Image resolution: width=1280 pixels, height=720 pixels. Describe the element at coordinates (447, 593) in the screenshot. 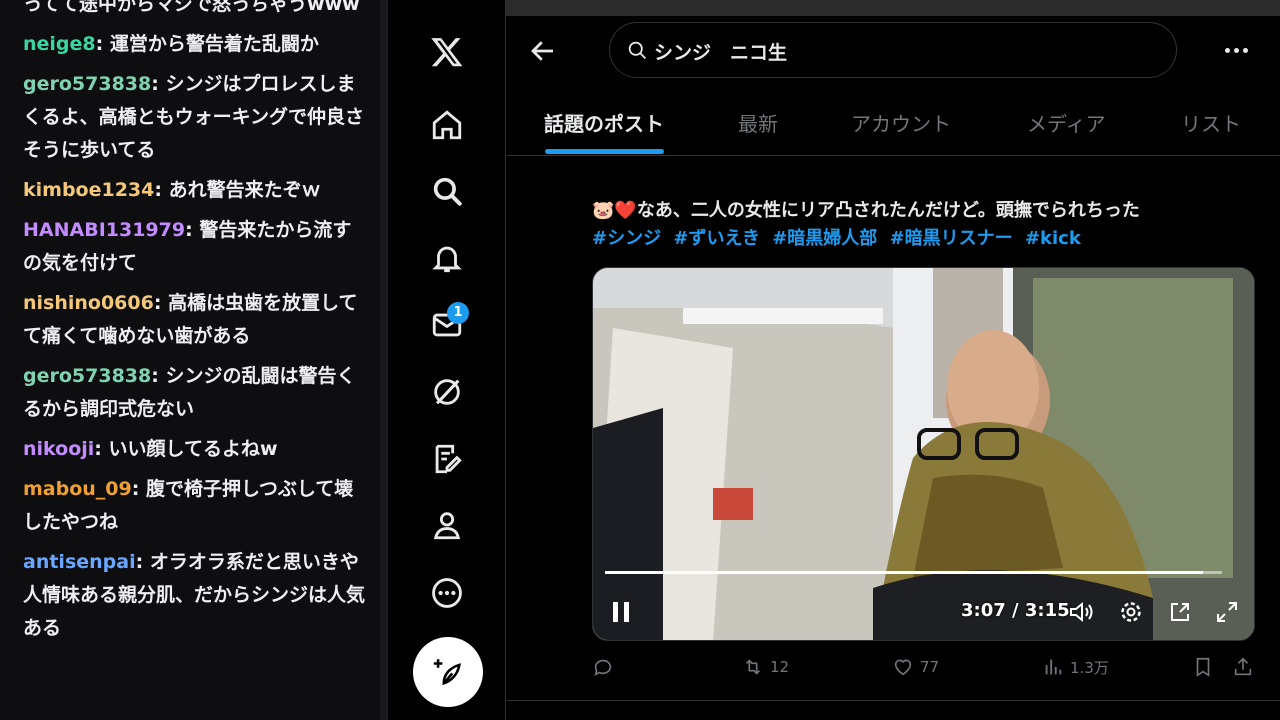

I see `more-icon` at that location.